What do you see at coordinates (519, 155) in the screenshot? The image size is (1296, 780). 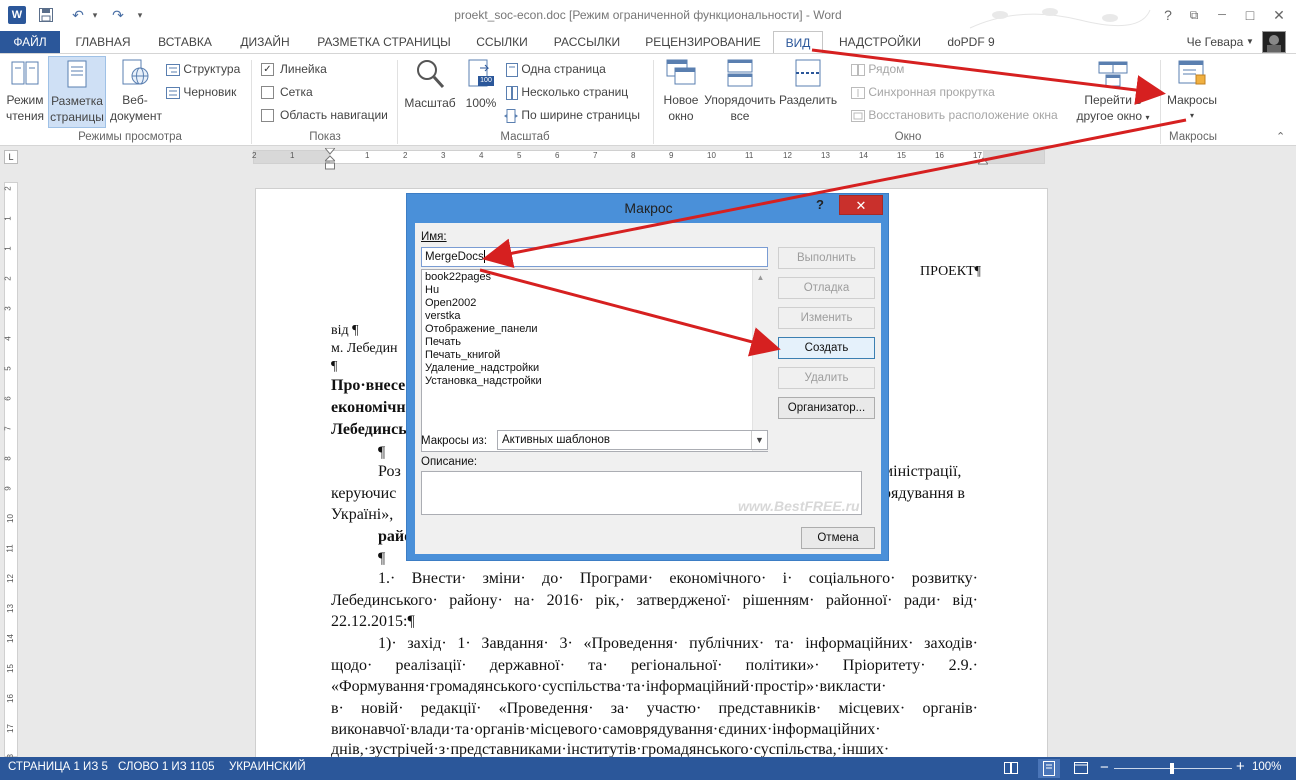 I see `ruler-tick-label: 5` at bounding box center [519, 155].